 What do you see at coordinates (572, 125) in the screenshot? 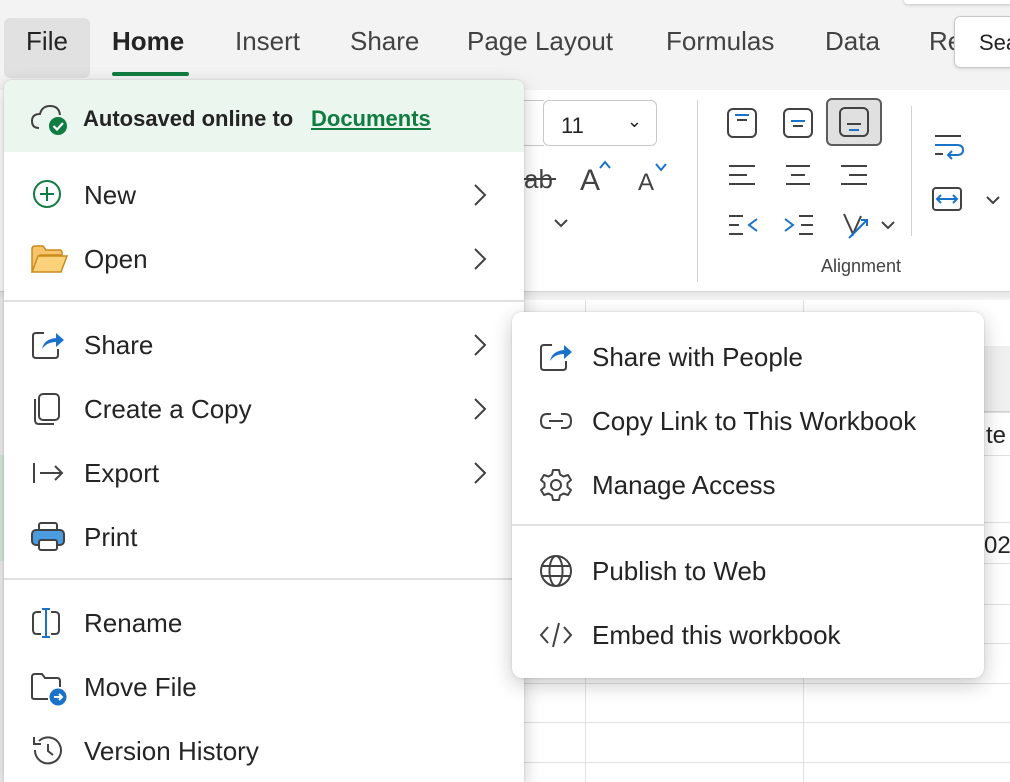
I see `font-size-value: 11` at bounding box center [572, 125].